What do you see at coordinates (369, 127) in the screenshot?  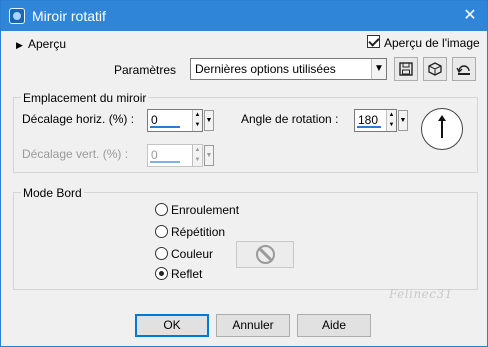 I see `angle-bar` at bounding box center [369, 127].